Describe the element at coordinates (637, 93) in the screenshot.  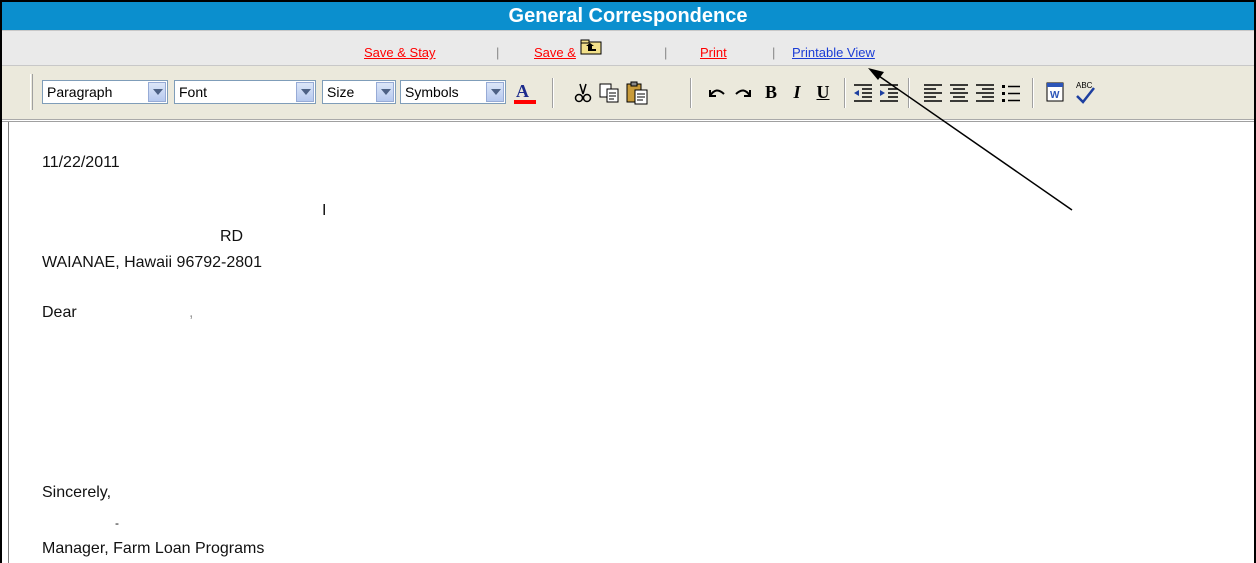
I see `paste-icon` at that location.